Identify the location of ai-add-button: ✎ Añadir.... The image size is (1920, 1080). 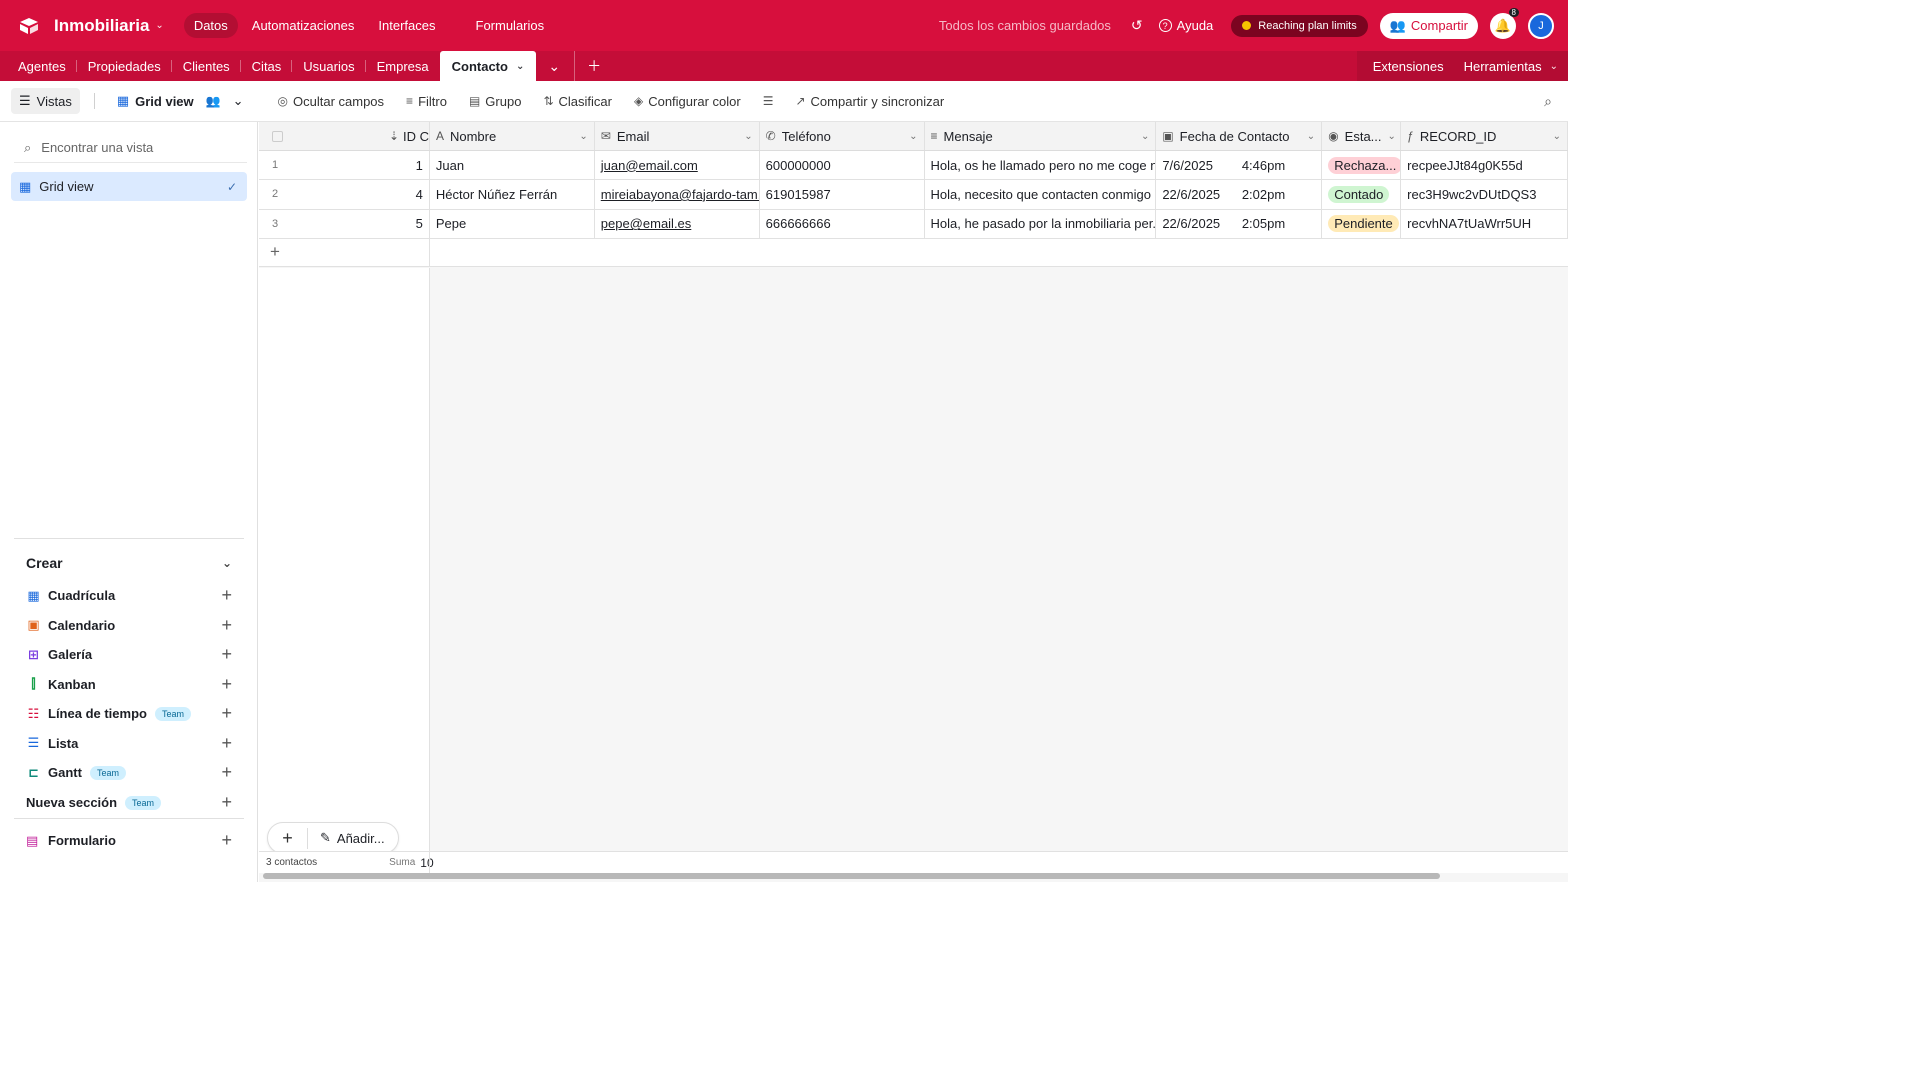
(346, 838).